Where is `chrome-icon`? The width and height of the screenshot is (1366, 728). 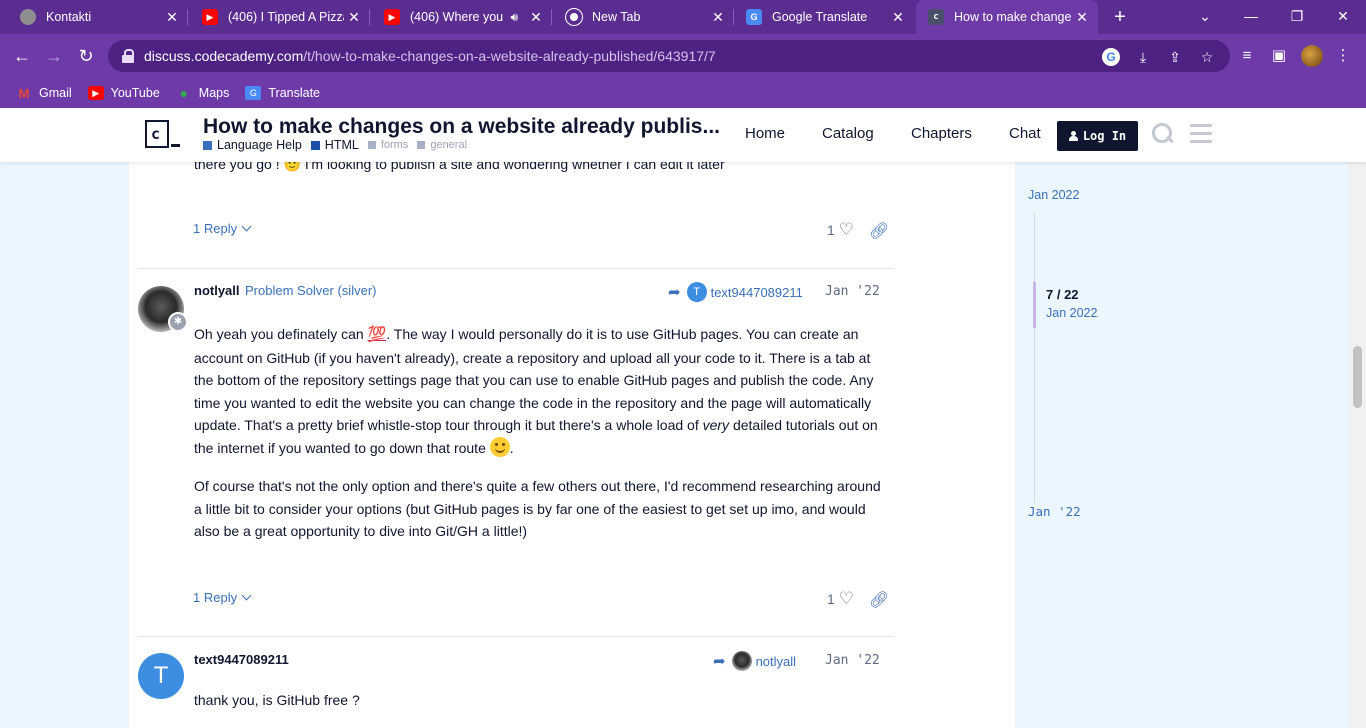 chrome-icon is located at coordinates (574, 17).